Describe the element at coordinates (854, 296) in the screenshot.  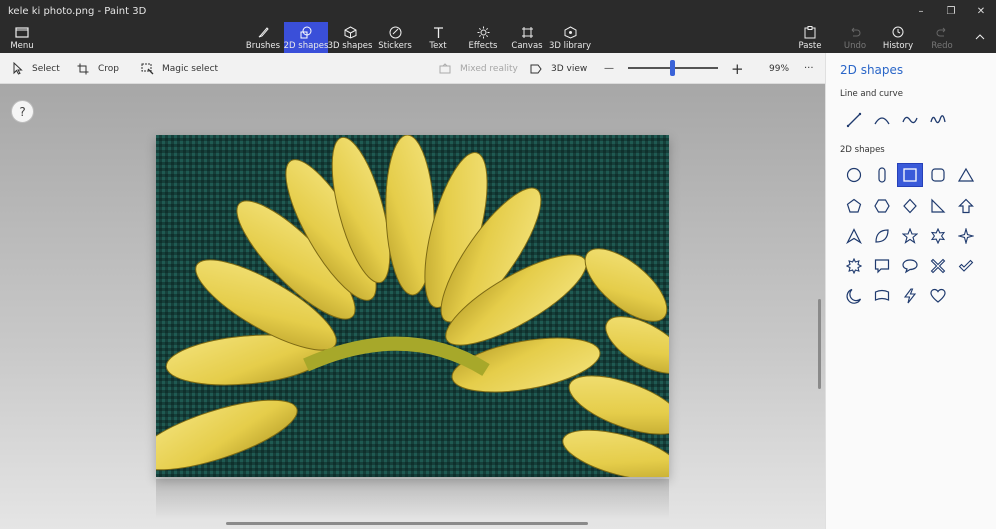
I see `moon-icon` at that location.